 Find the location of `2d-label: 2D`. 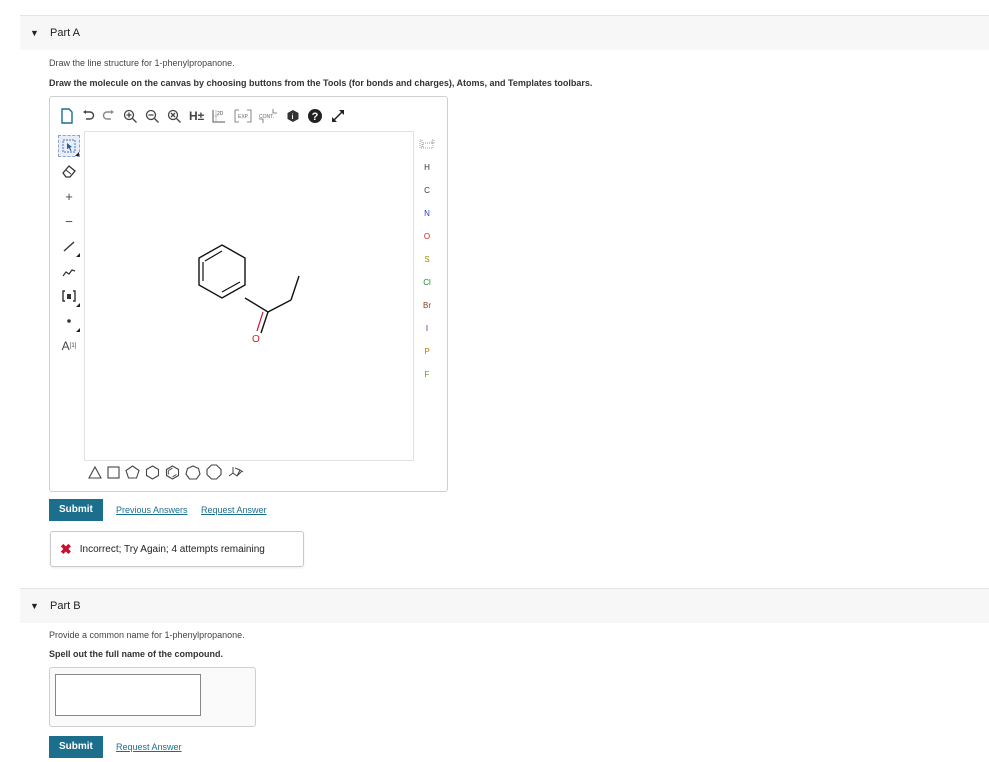

2d-label: 2D is located at coordinates (220, 114).